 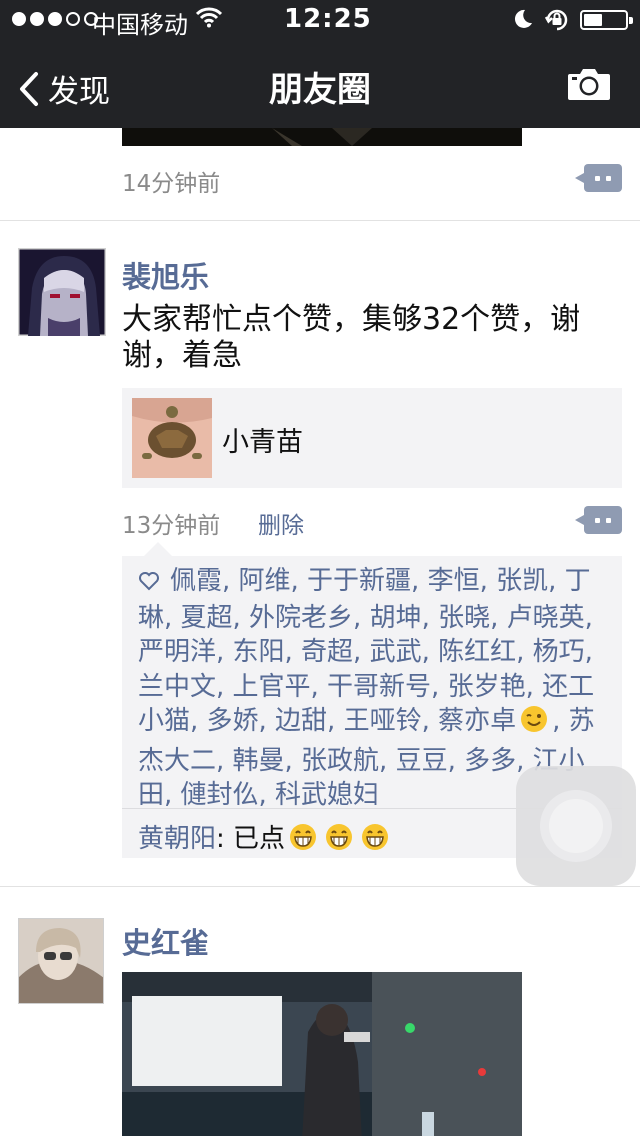 I want to click on share-title: 小青苗, so click(x=262, y=442).